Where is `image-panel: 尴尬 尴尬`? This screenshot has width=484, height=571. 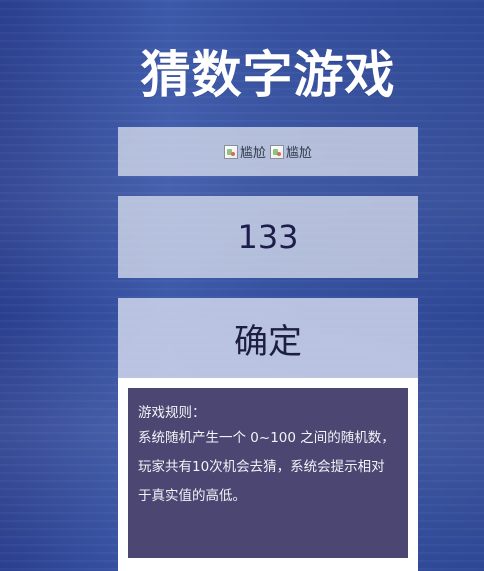
image-panel: 尴尬 尴尬 is located at coordinates (268, 151).